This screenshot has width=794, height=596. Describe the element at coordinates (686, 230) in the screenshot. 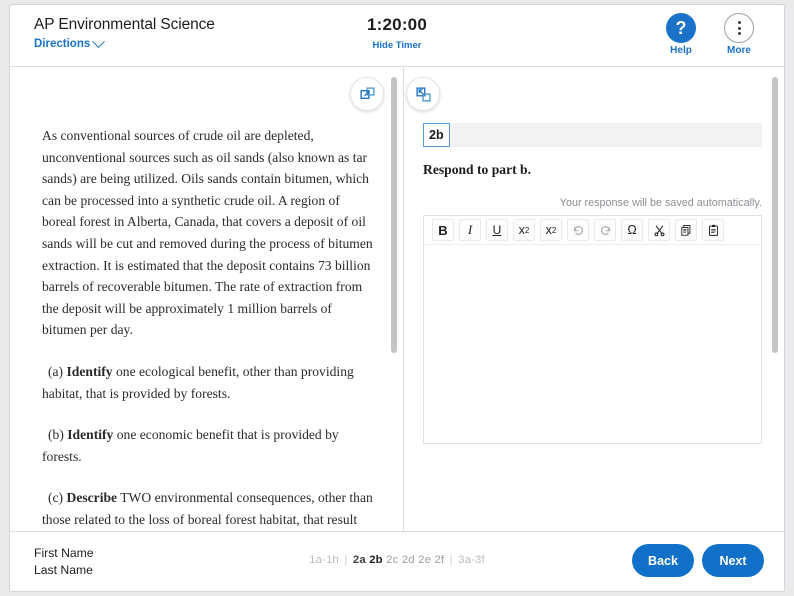

I see `copy-button` at that location.